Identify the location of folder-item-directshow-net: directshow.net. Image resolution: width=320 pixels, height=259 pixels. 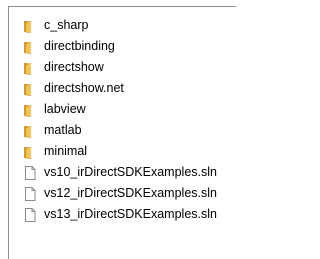
(73, 88).